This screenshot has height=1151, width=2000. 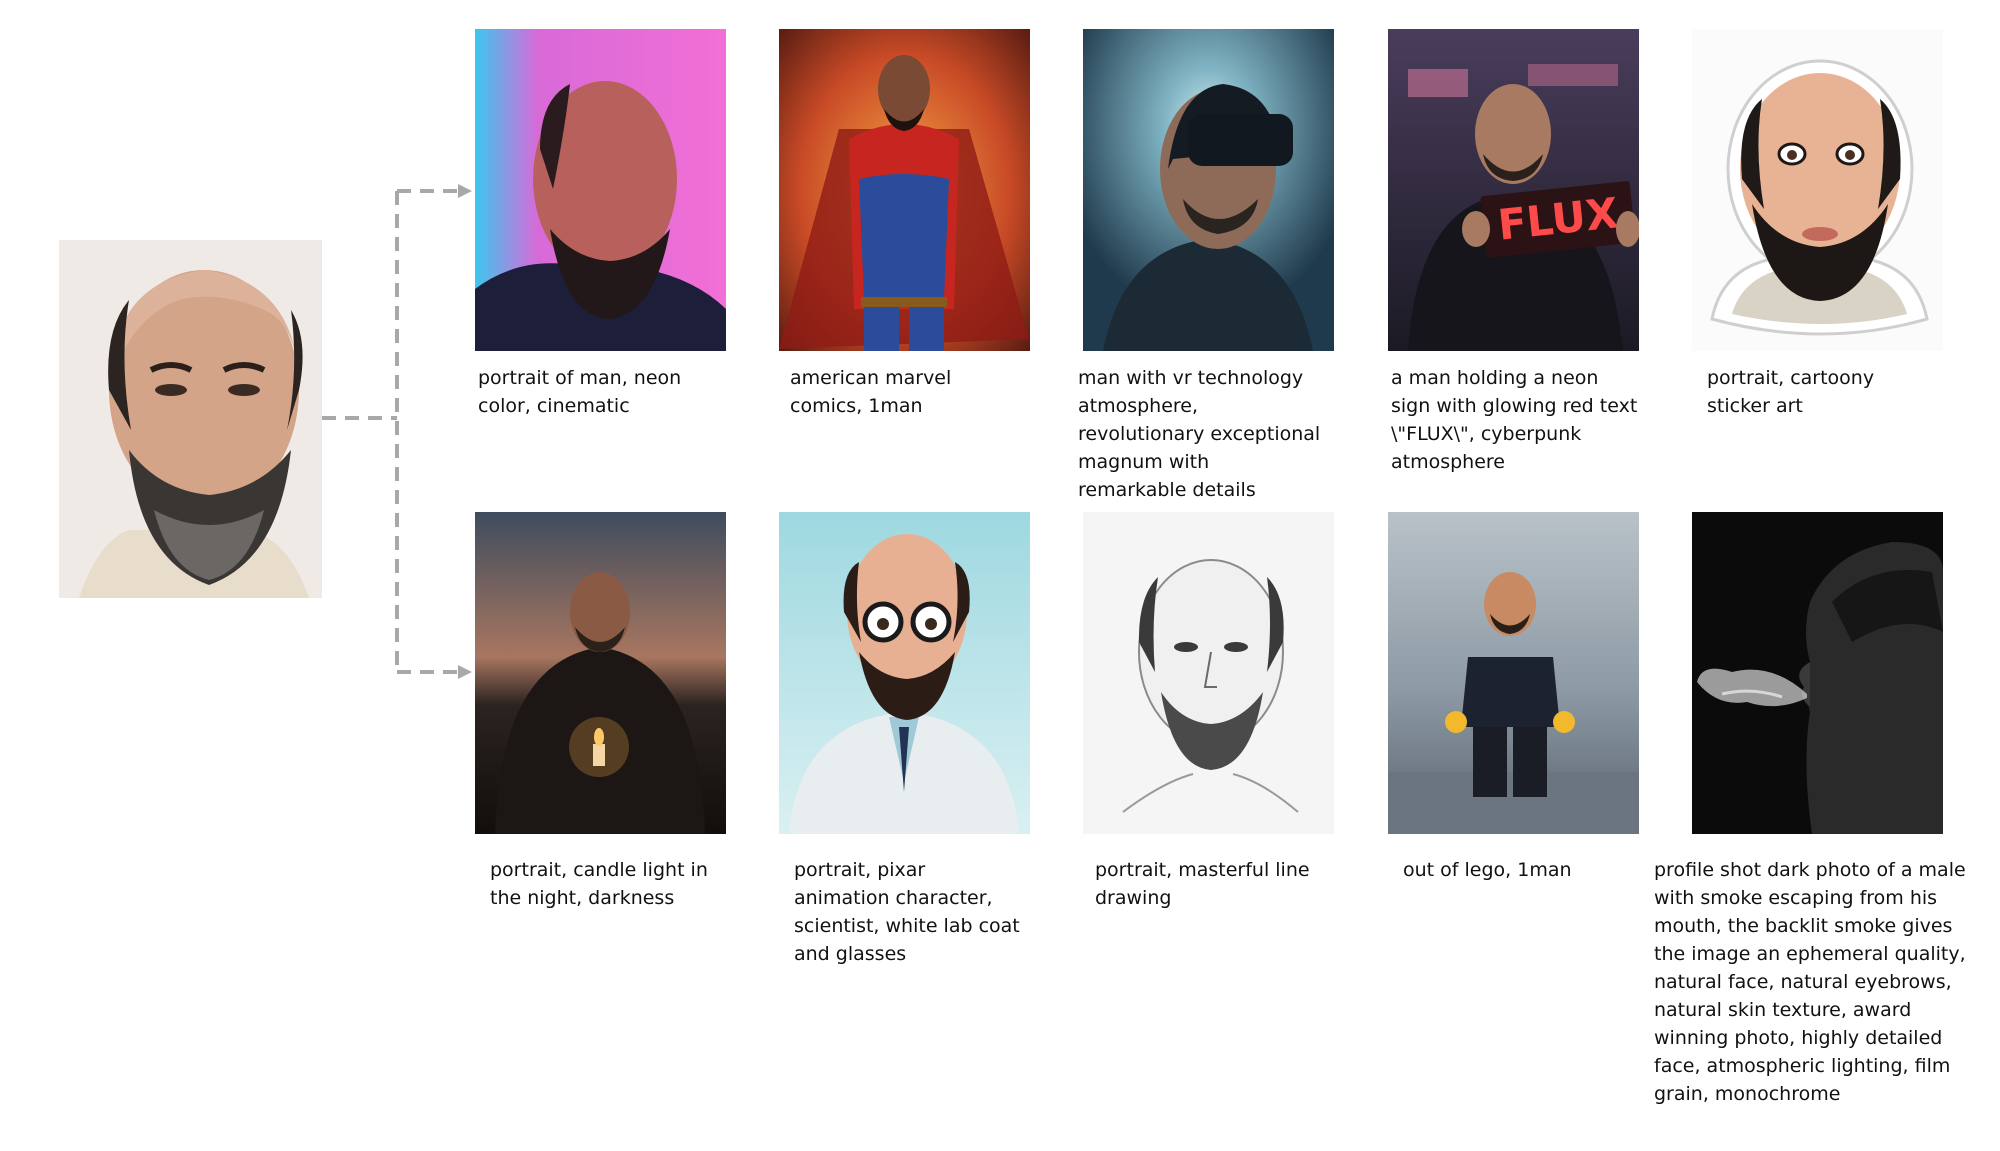 I want to click on result-image-lego-minifigure, so click(x=1513, y=673).